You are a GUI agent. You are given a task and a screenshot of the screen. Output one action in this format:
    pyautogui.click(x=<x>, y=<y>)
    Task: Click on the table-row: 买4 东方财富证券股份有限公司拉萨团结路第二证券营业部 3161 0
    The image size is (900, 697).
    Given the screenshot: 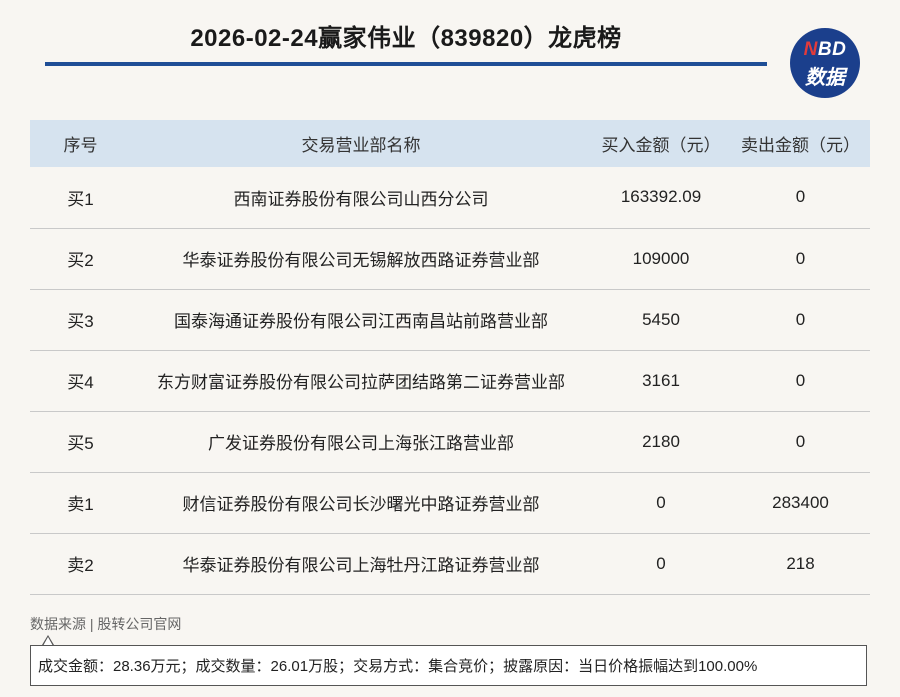 What is the action you would take?
    pyautogui.click(x=450, y=381)
    